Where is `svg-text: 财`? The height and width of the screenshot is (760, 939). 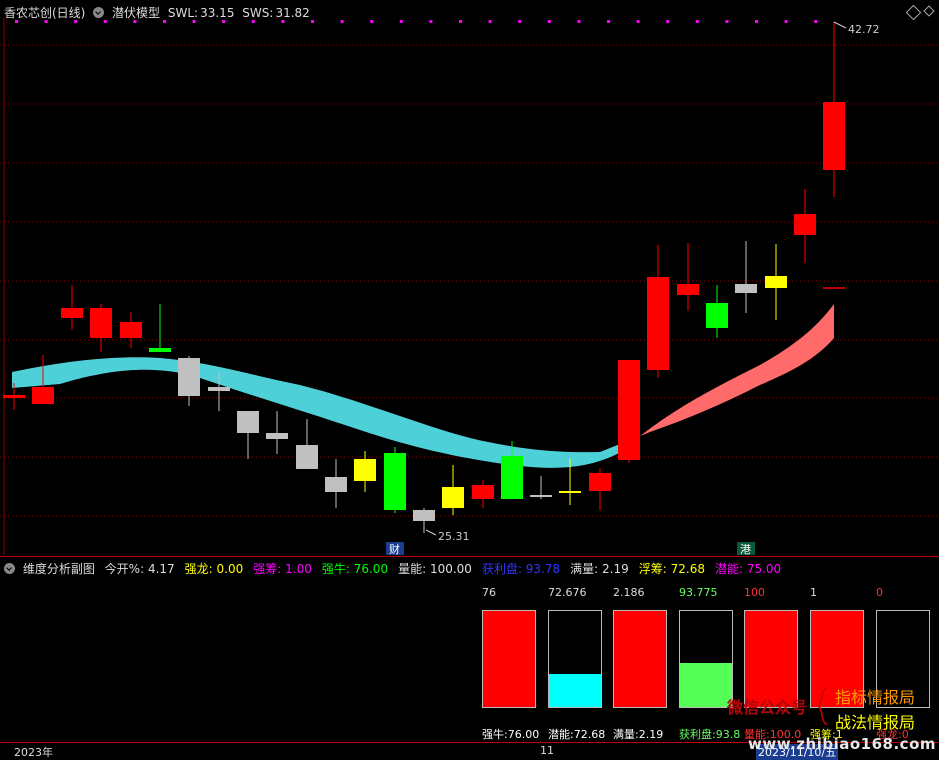
svg-text: 财 is located at coordinates (394, 548).